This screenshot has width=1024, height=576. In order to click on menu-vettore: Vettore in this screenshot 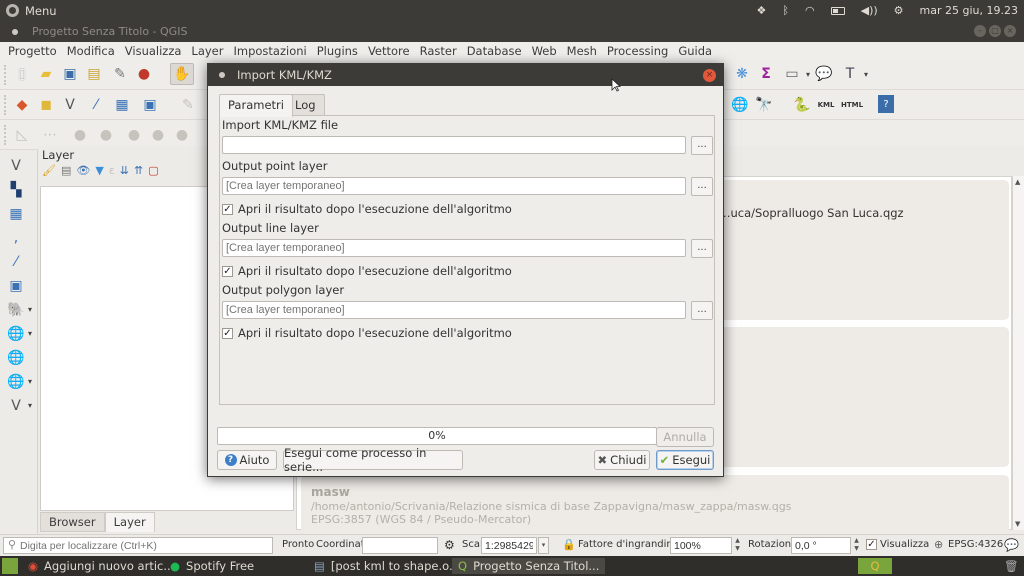, I will do `click(391, 51)`.